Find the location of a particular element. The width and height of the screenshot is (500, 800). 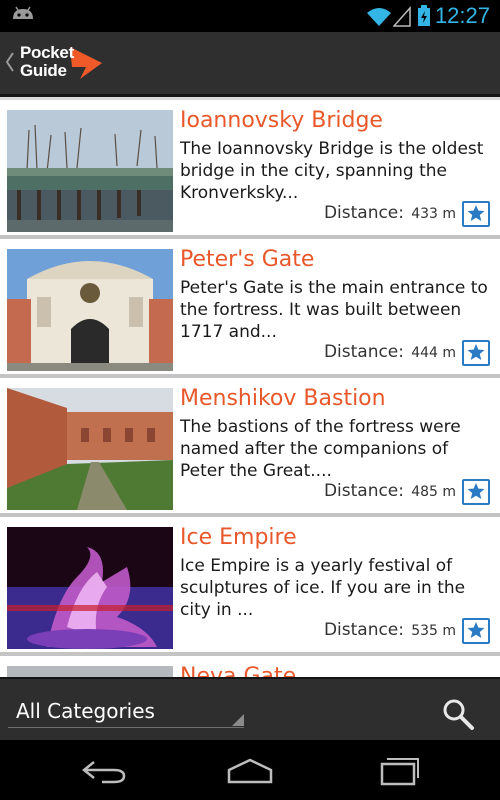

recent-apps-icon is located at coordinates (397, 771).